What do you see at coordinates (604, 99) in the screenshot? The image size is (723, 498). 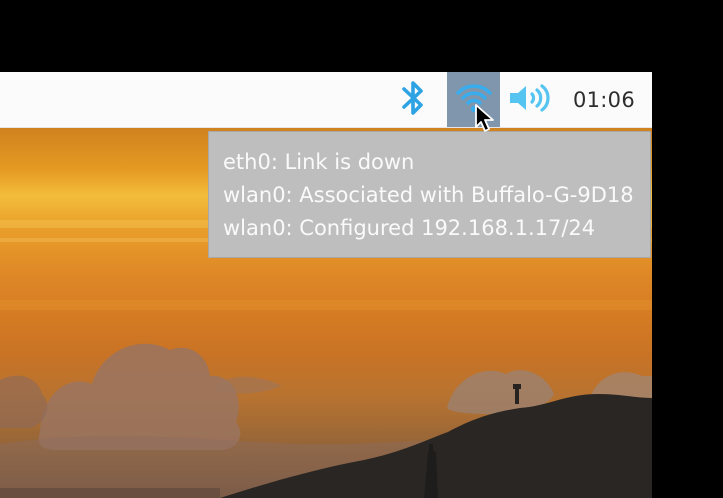 I see `clock: 01:06` at bounding box center [604, 99].